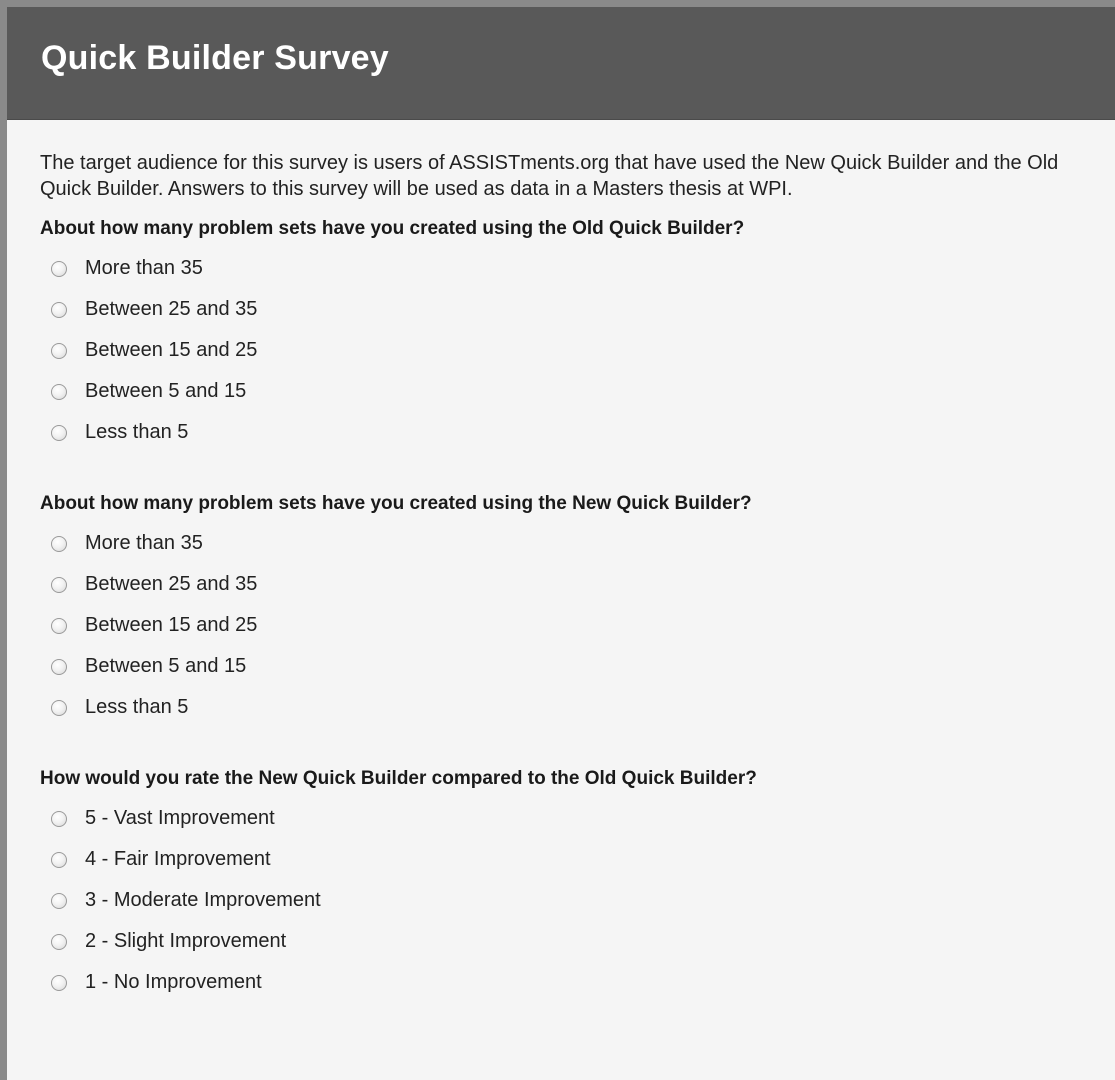  What do you see at coordinates (215, 57) in the screenshot?
I see `page-title: Quick Builder Survey` at bounding box center [215, 57].